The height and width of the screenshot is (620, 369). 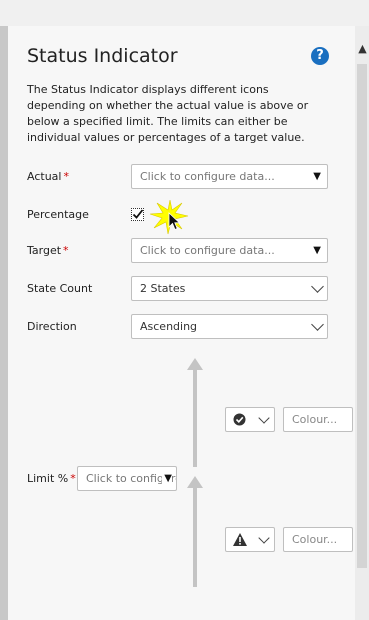 What do you see at coordinates (174, 221) in the screenshot?
I see `mouse-cursor-icon` at bounding box center [174, 221].